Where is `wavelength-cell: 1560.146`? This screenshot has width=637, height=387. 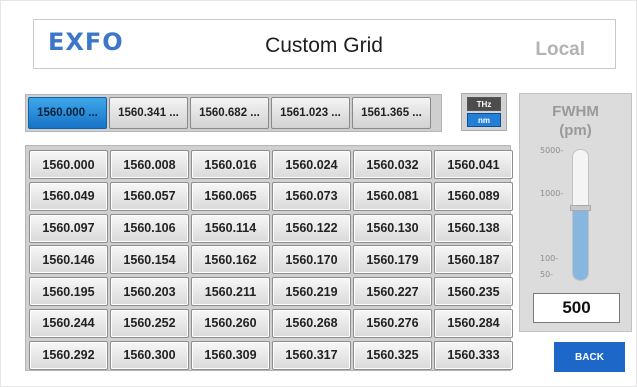
wavelength-cell: 1560.146 is located at coordinates (68, 260).